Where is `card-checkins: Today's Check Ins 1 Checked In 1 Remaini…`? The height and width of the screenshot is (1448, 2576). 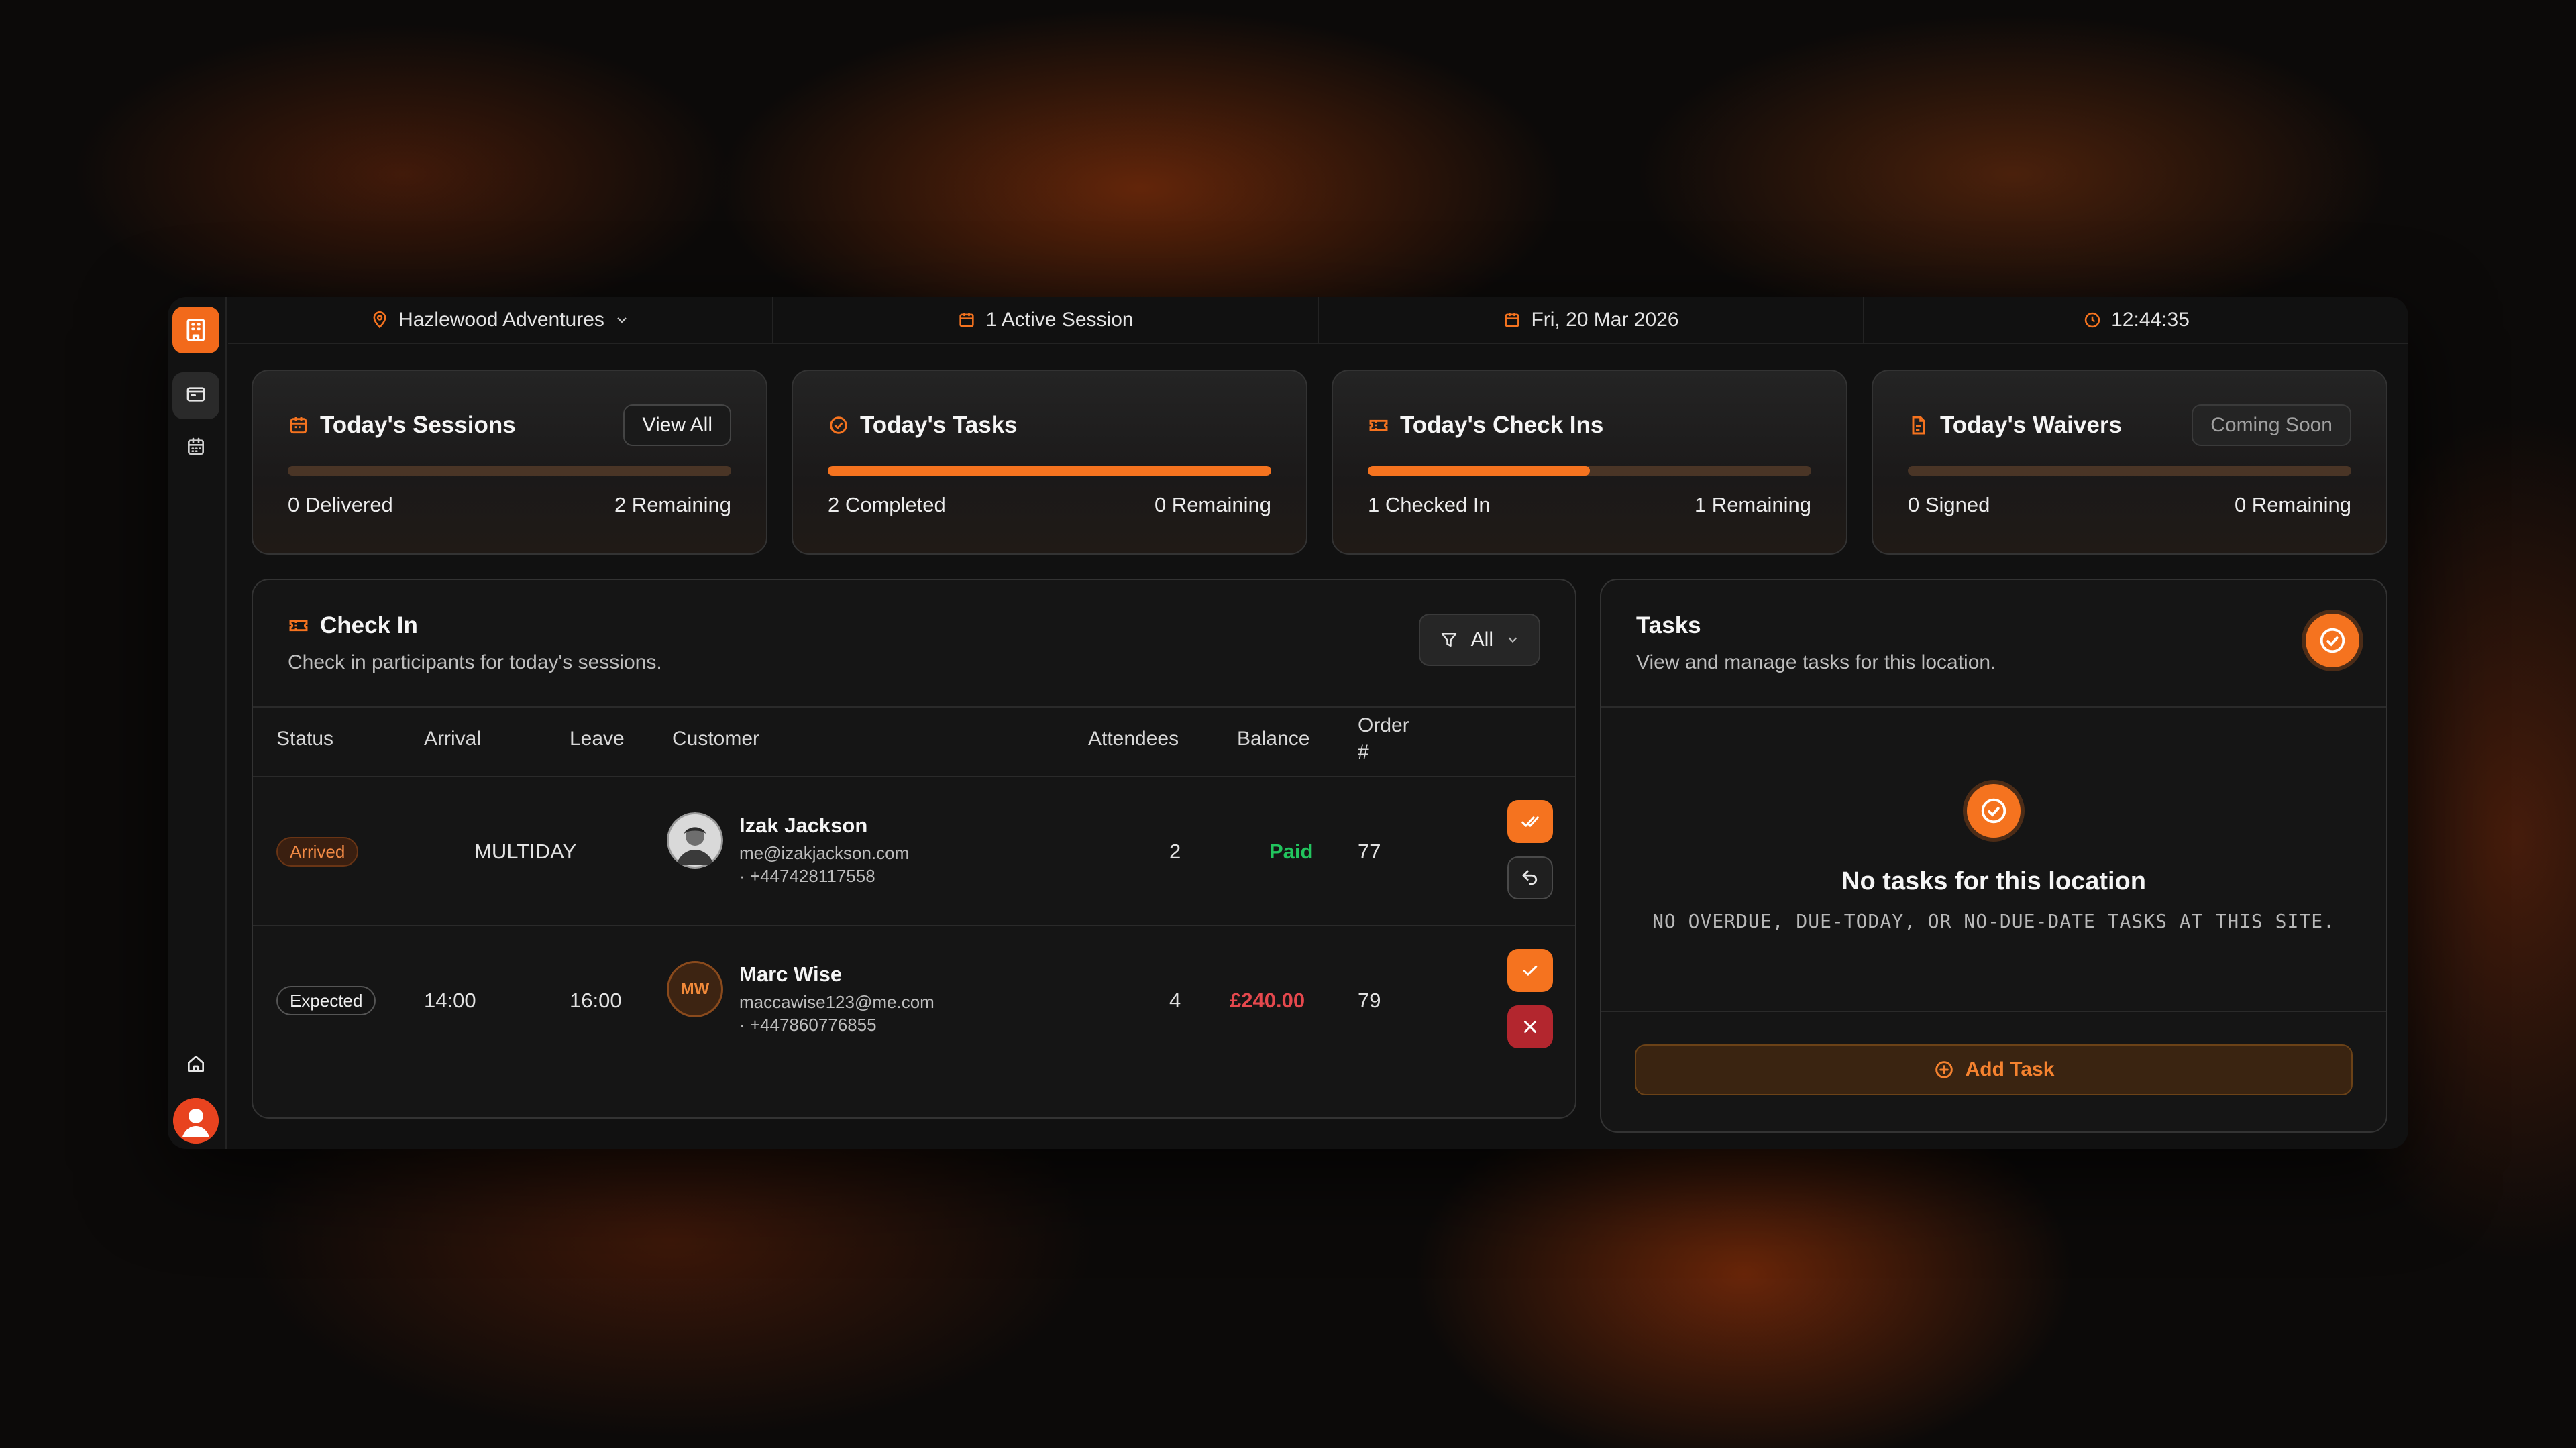
card-checkins: Today's Check Ins 1 Checked In 1 Remaini… is located at coordinates (1589, 462).